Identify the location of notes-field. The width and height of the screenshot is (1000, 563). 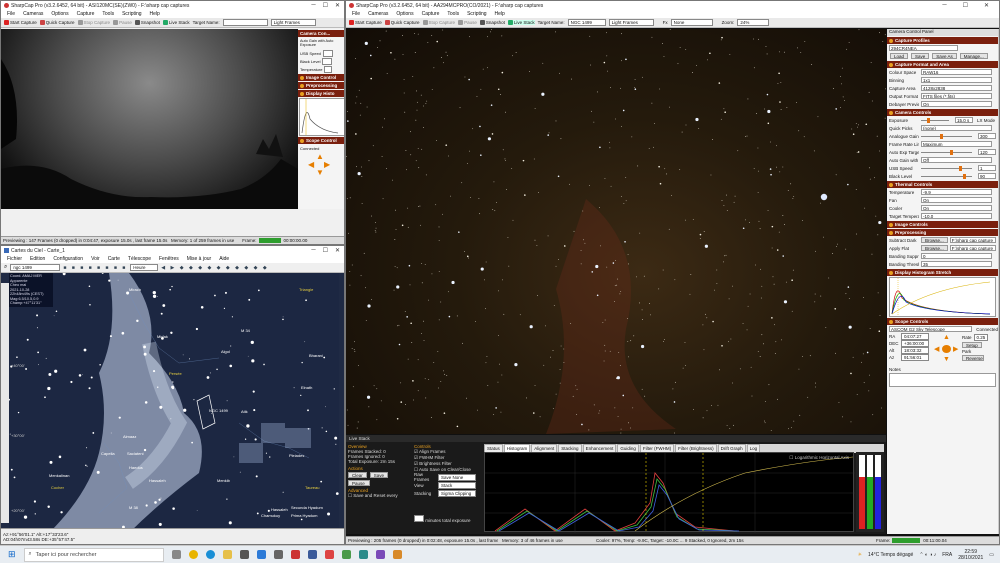
(942, 380).